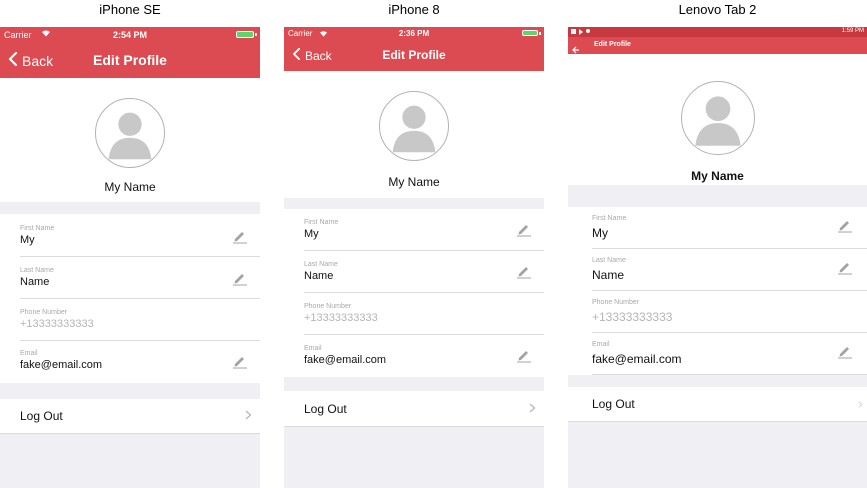 The height and width of the screenshot is (488, 867). I want to click on status-bar: Carrier 2:36 PM, so click(414, 33).